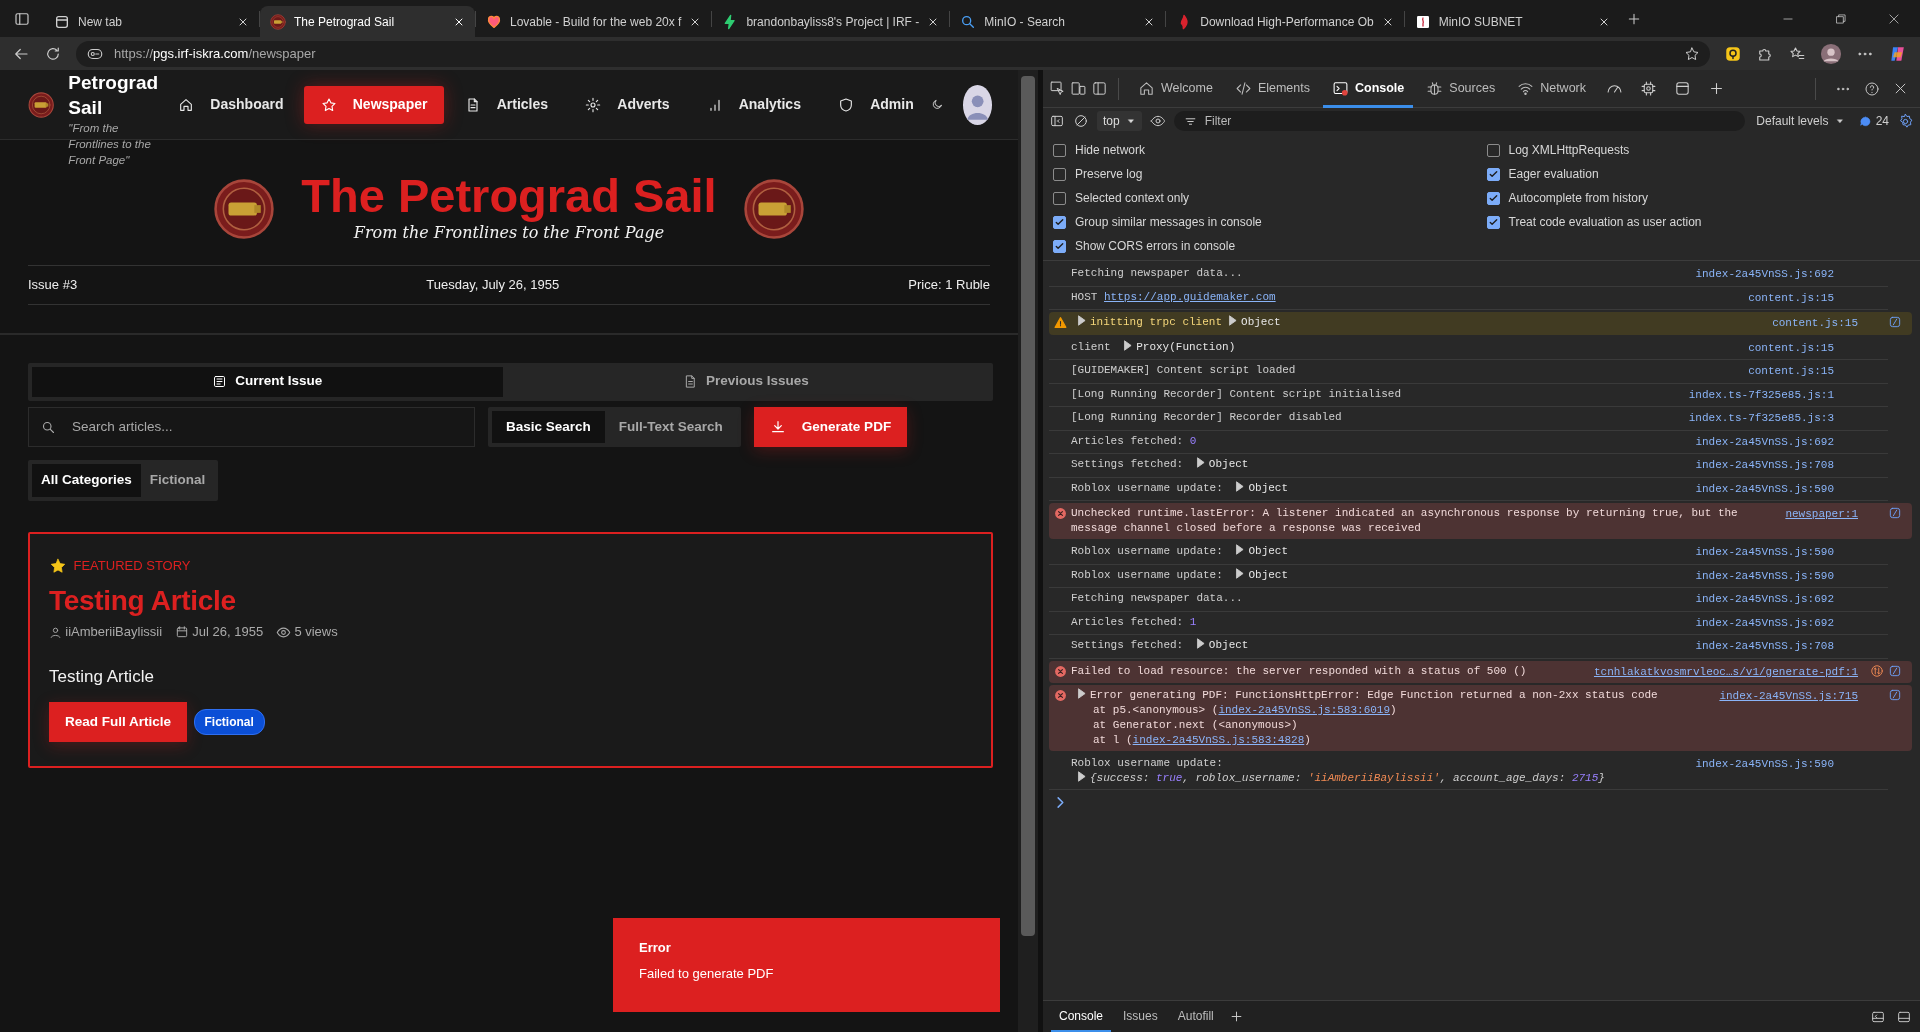 This screenshot has width=1920, height=1032. Describe the element at coordinates (510, 601) in the screenshot. I see `article-title: Testing Article` at that location.